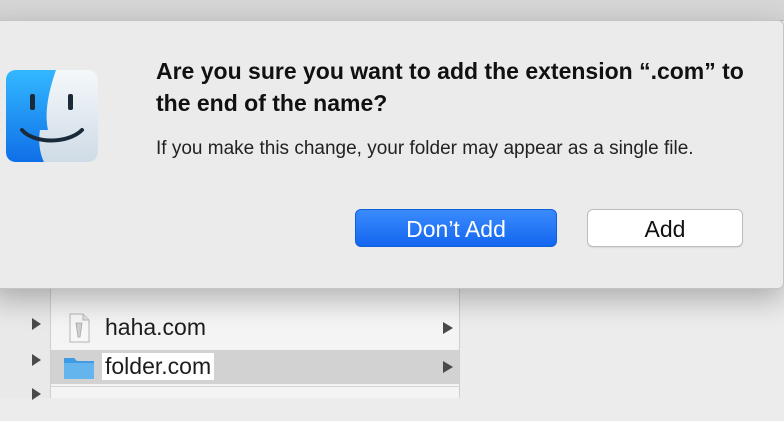  Describe the element at coordinates (79, 368) in the screenshot. I see `folder-icon` at that location.